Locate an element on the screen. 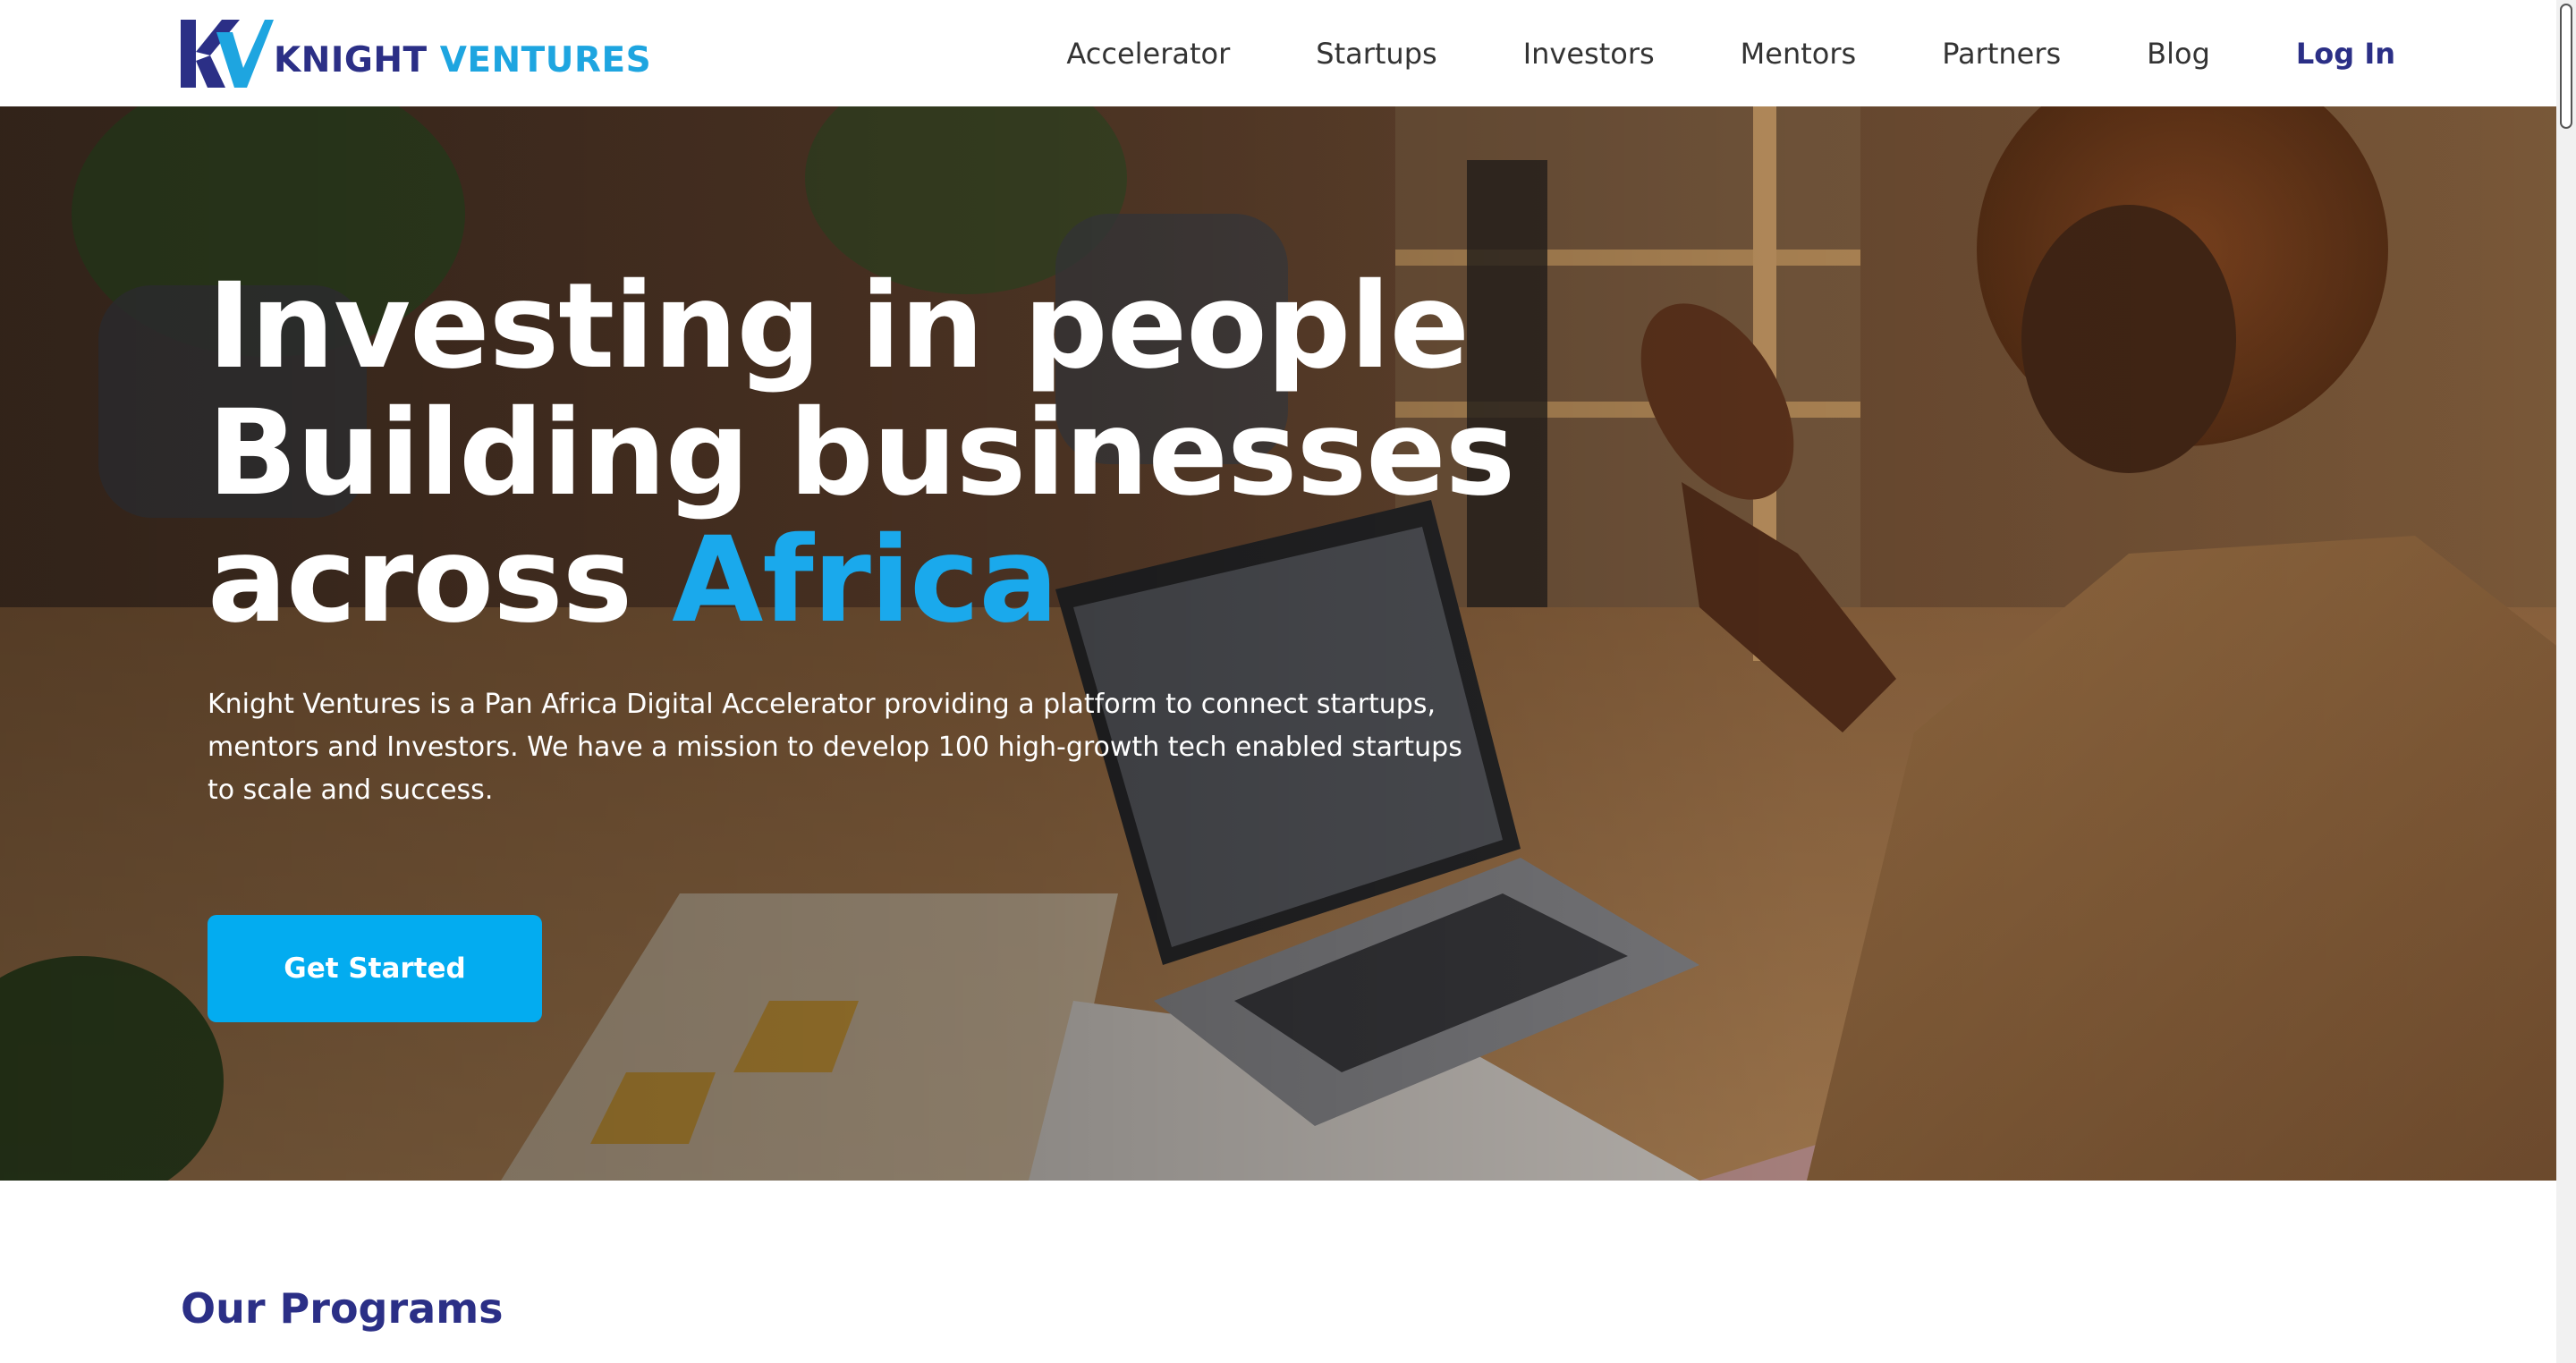 This screenshot has height=1363, width=2576. brand-logo: KNIGHT VENTURES is located at coordinates (416, 54).